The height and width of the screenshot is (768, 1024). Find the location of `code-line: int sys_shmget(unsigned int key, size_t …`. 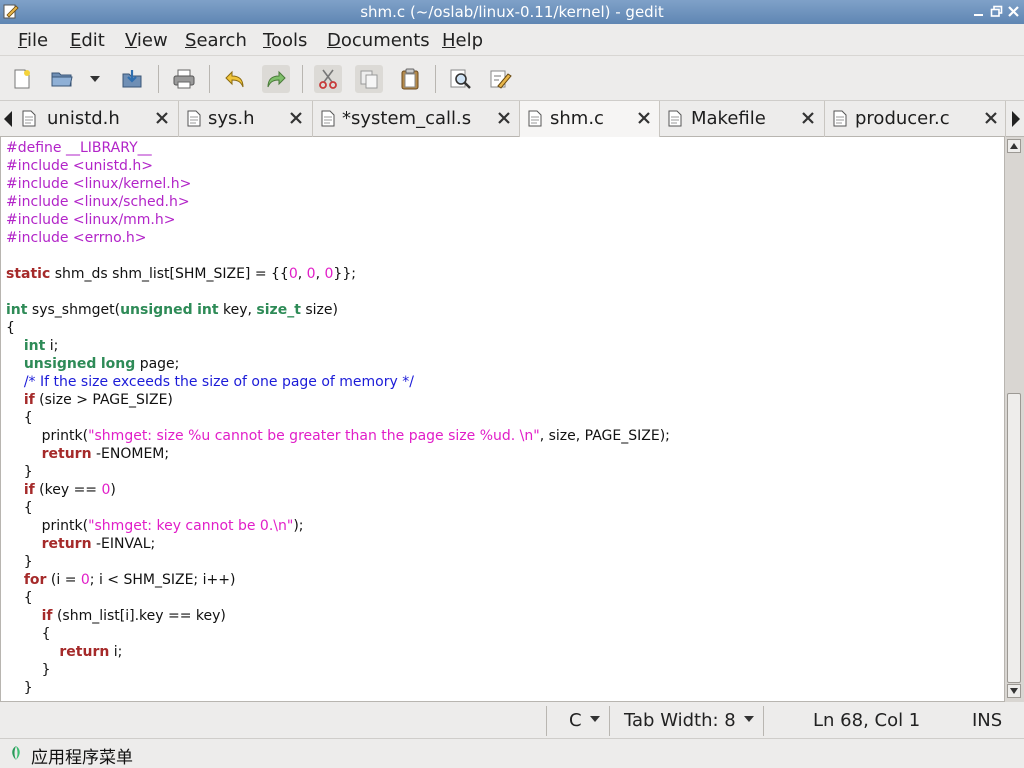

code-line: int sys_shmget(unsigned int key, size_t … is located at coordinates (338, 310).